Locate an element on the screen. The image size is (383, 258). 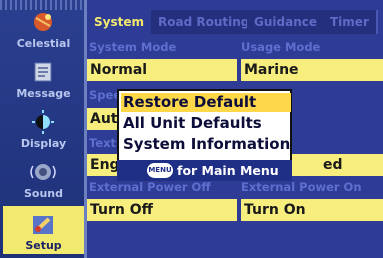
system-mode-label: System Mode is located at coordinates (133, 47).